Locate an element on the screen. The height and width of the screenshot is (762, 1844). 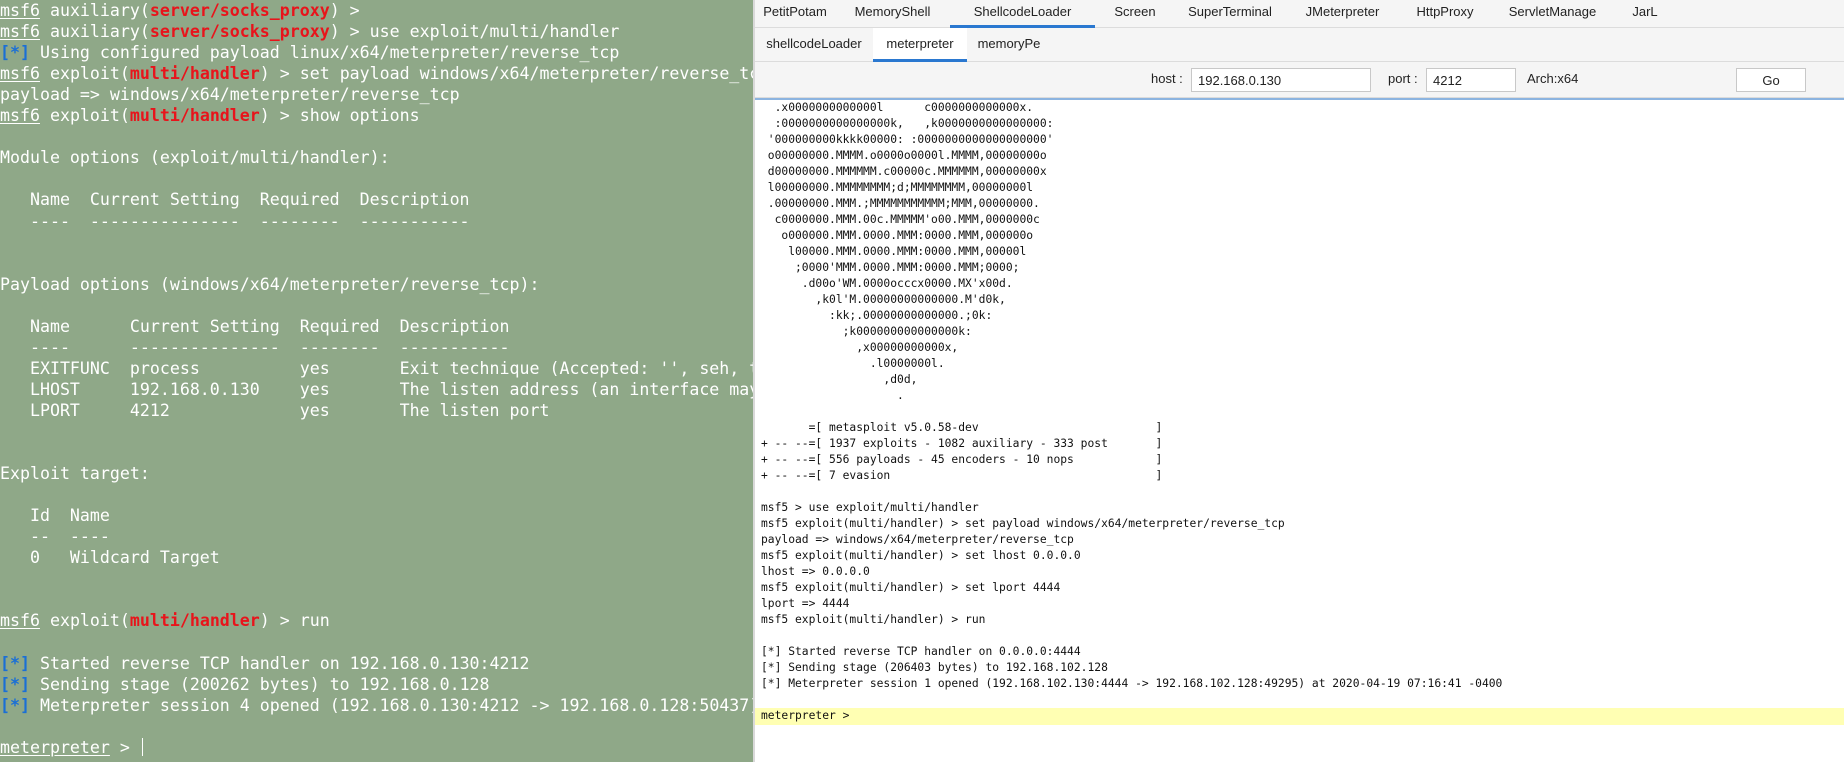
port-input is located at coordinates (1471, 80).